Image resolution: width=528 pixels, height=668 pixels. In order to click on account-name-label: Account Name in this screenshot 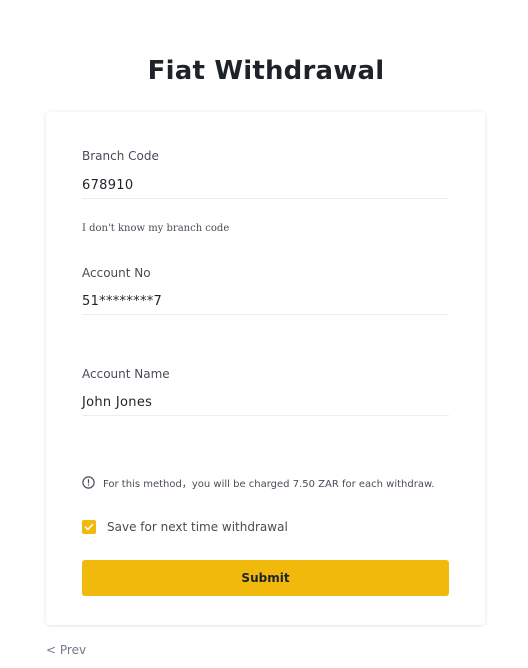, I will do `click(126, 374)`.